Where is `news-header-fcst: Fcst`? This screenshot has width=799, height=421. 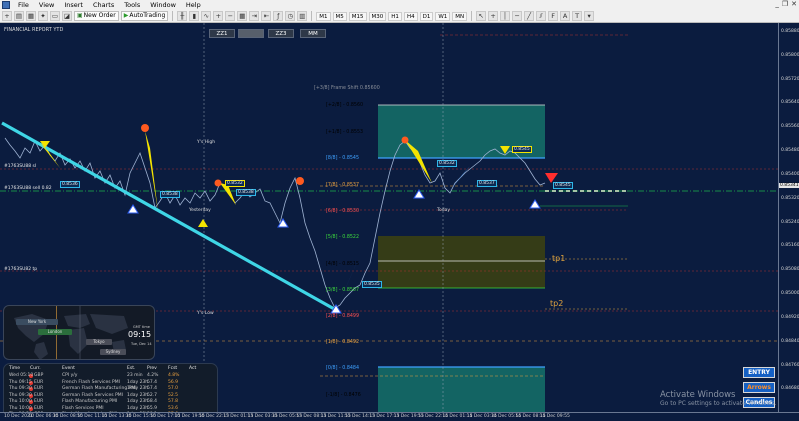 news-header-fcst: Fcst is located at coordinates (173, 368).